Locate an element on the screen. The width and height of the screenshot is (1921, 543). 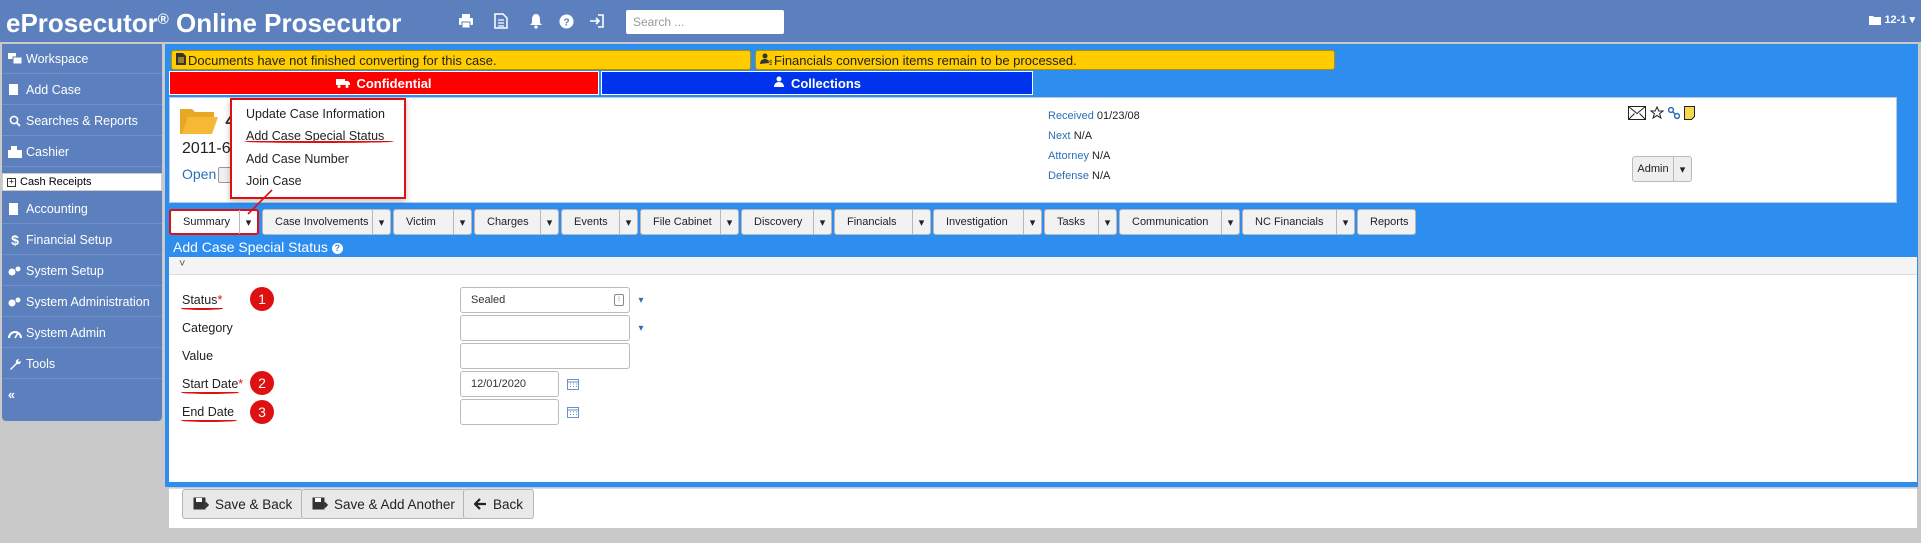
sidebar-item-workspace: Workspace is located at coordinates (82, 59).